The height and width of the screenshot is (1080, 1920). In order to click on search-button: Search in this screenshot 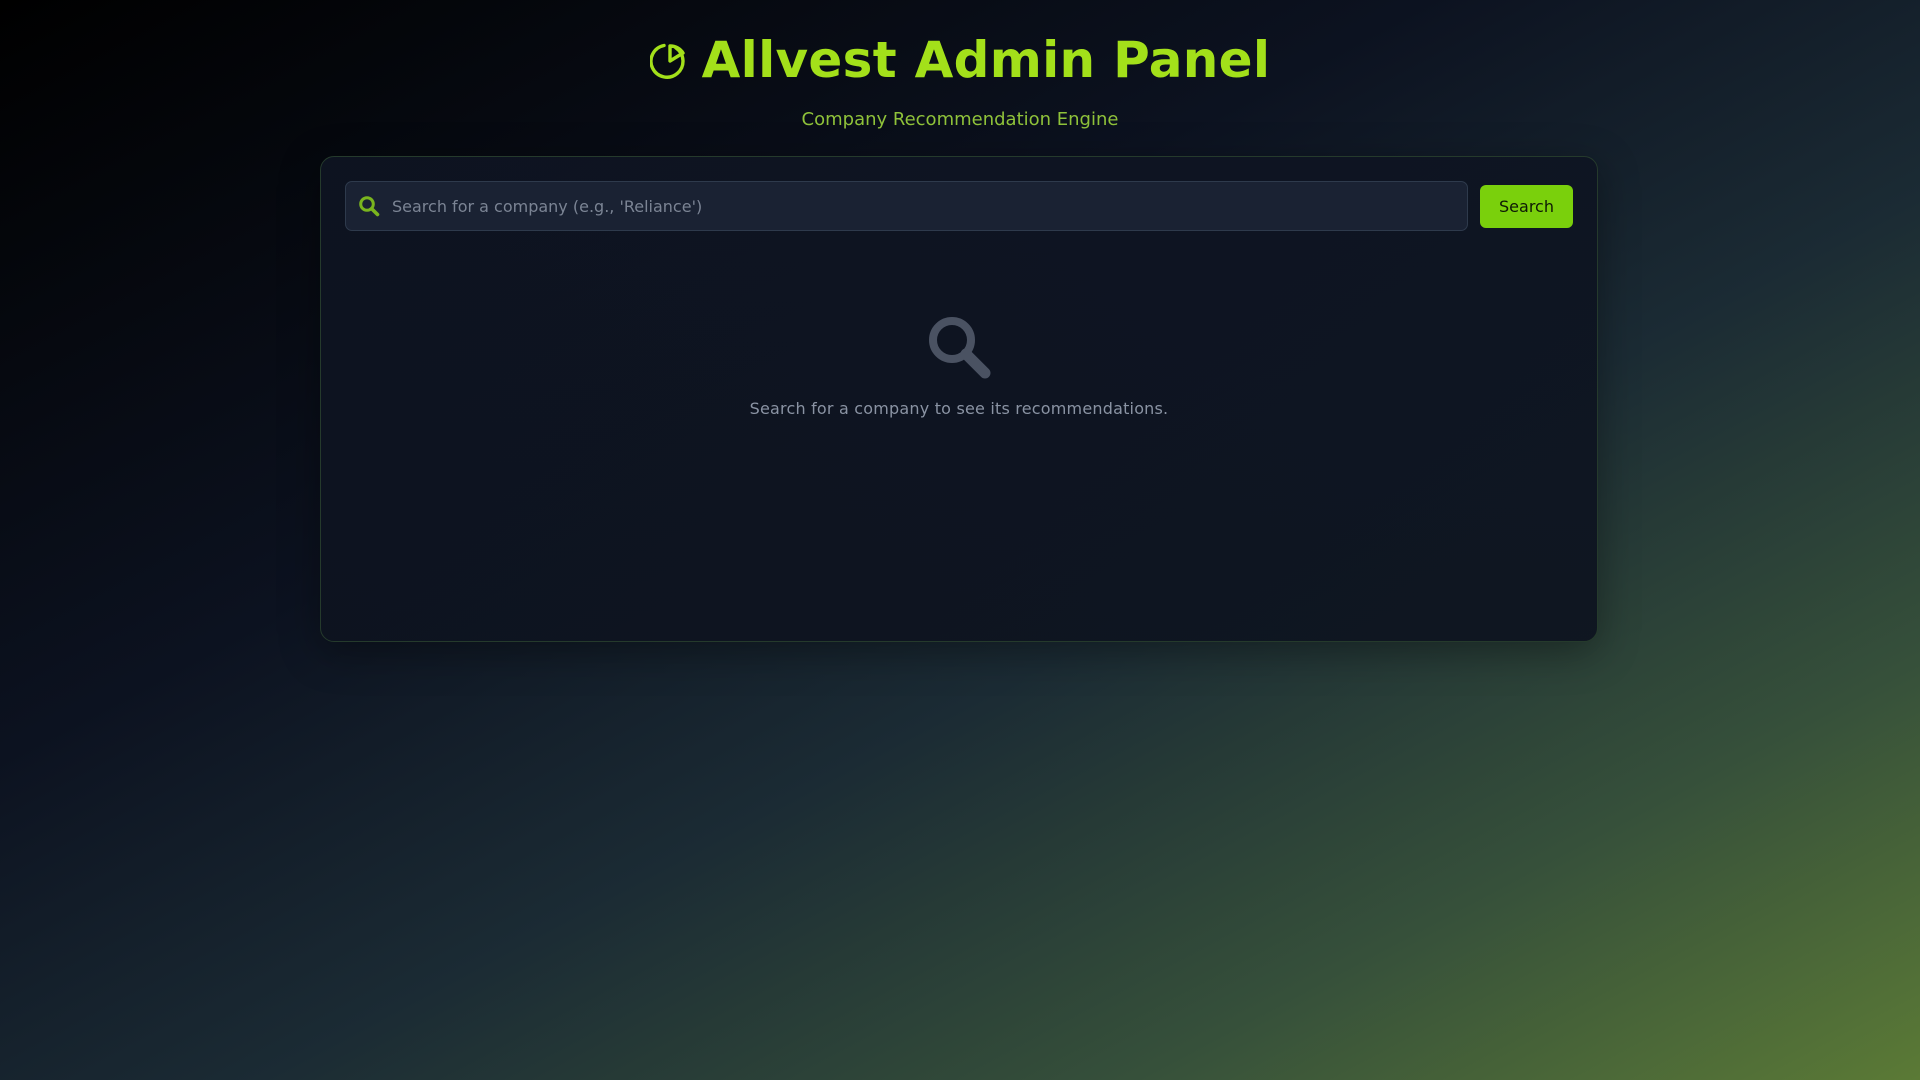, I will do `click(1526, 206)`.